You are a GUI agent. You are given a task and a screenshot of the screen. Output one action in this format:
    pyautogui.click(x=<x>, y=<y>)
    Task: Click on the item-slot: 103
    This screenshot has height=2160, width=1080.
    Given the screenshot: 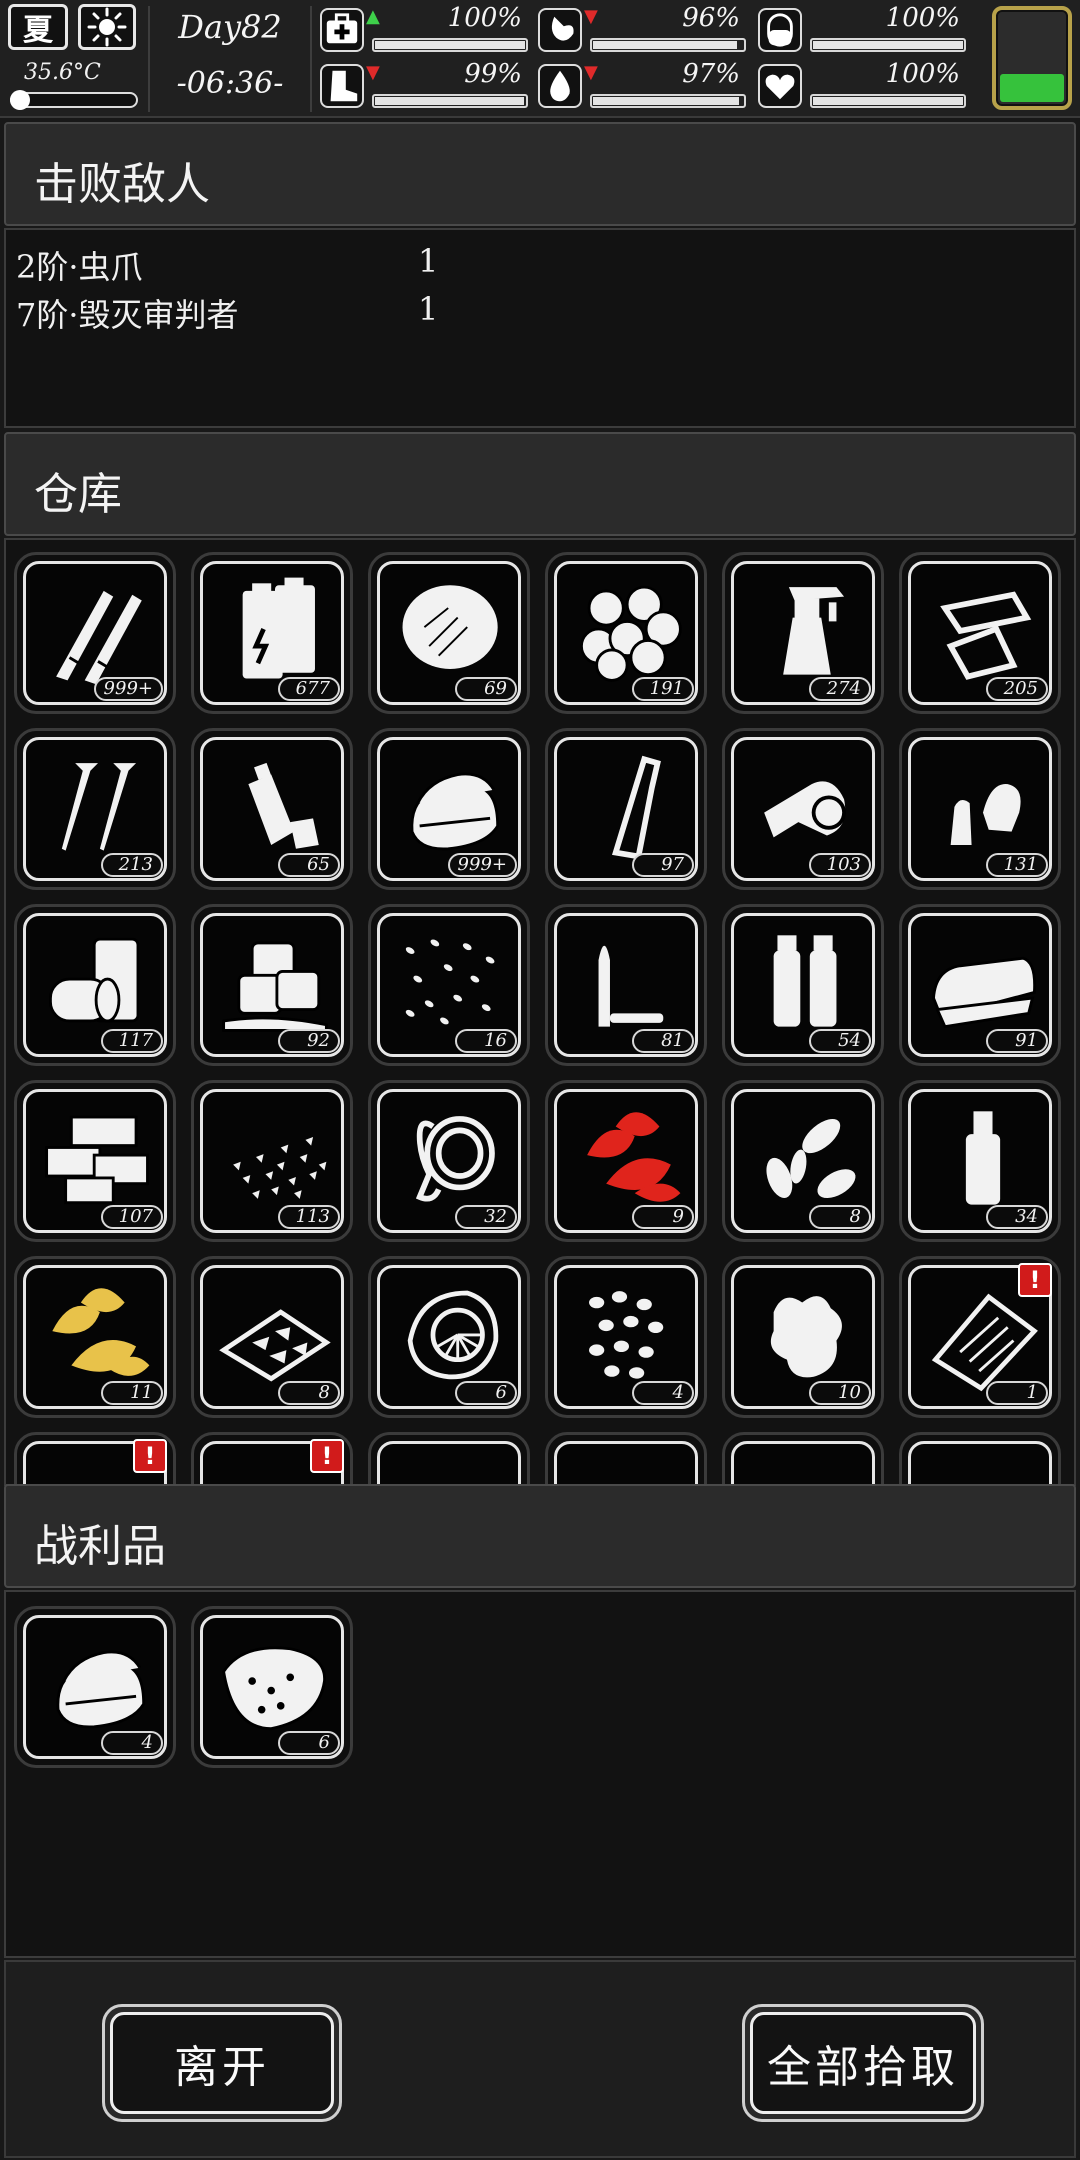 What is the action you would take?
    pyautogui.click(x=803, y=809)
    